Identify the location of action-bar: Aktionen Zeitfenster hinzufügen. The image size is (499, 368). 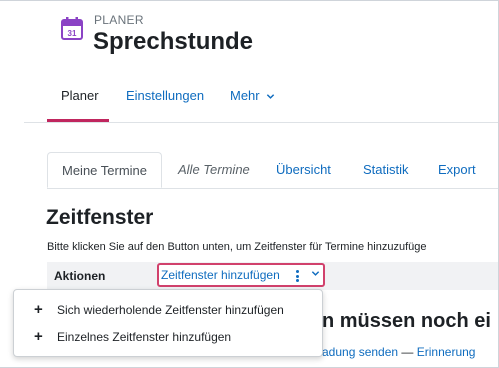
(273, 276).